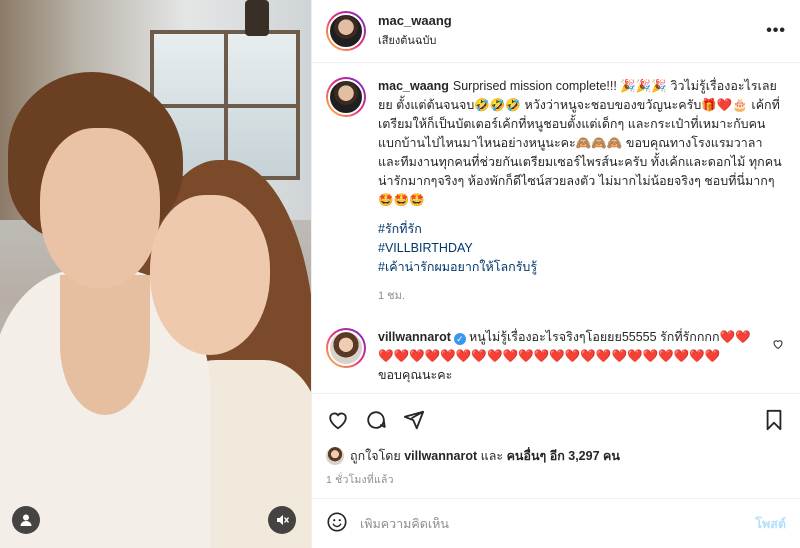 This screenshot has height=548, width=800. Describe the element at coordinates (492, 456) in the screenshot. I see `likes-middle: และ` at that location.